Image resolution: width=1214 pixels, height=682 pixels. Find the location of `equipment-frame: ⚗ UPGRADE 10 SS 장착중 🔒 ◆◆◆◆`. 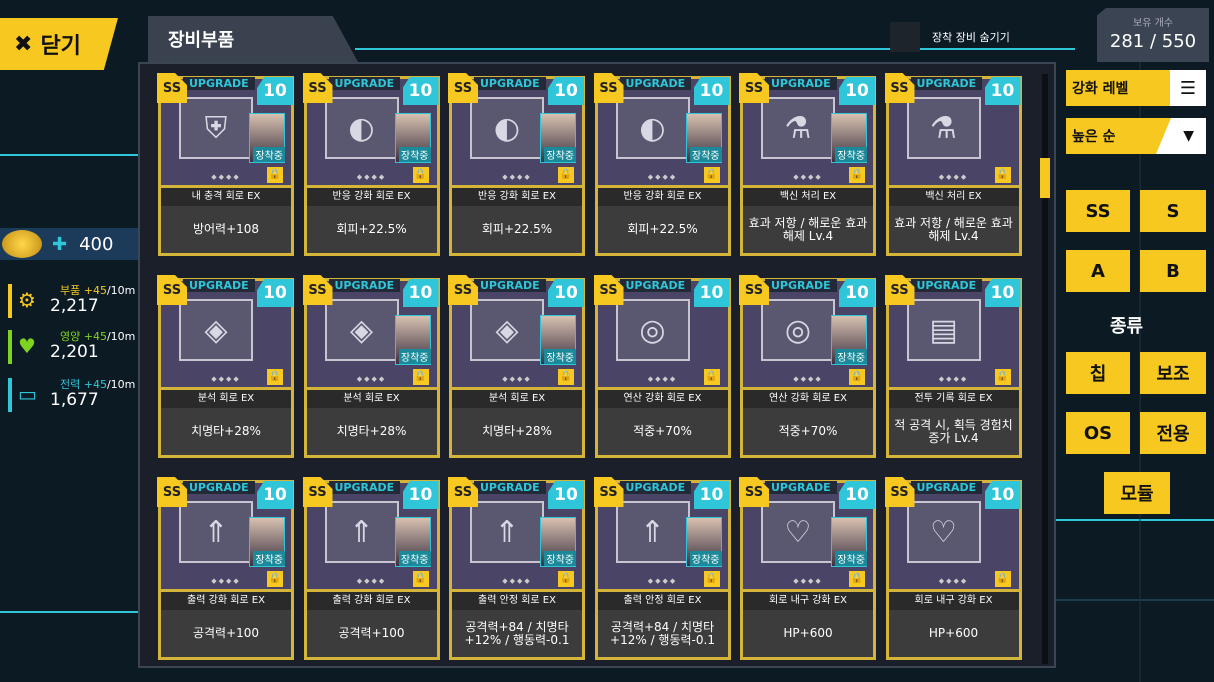

equipment-frame: ⚗ UPGRADE 10 SS 장착중 🔒 ◆◆◆◆ is located at coordinates (807, 130).